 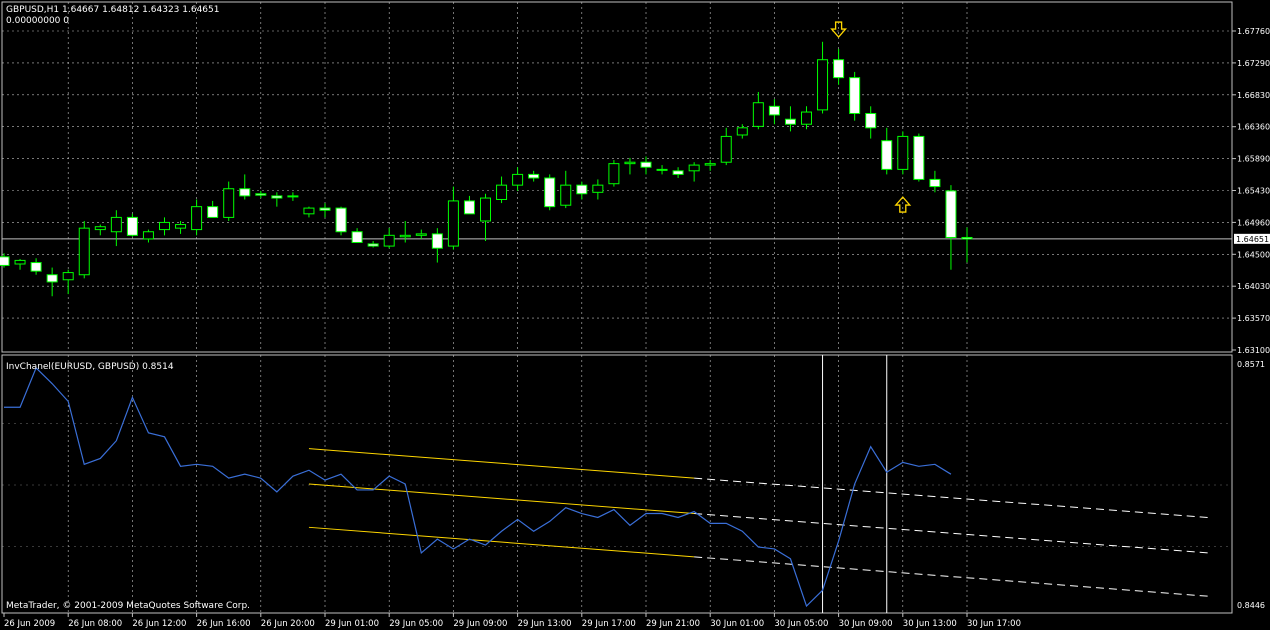 What do you see at coordinates (159, 624) in the screenshot?
I see `time-label: 26 Jun 12:00` at bounding box center [159, 624].